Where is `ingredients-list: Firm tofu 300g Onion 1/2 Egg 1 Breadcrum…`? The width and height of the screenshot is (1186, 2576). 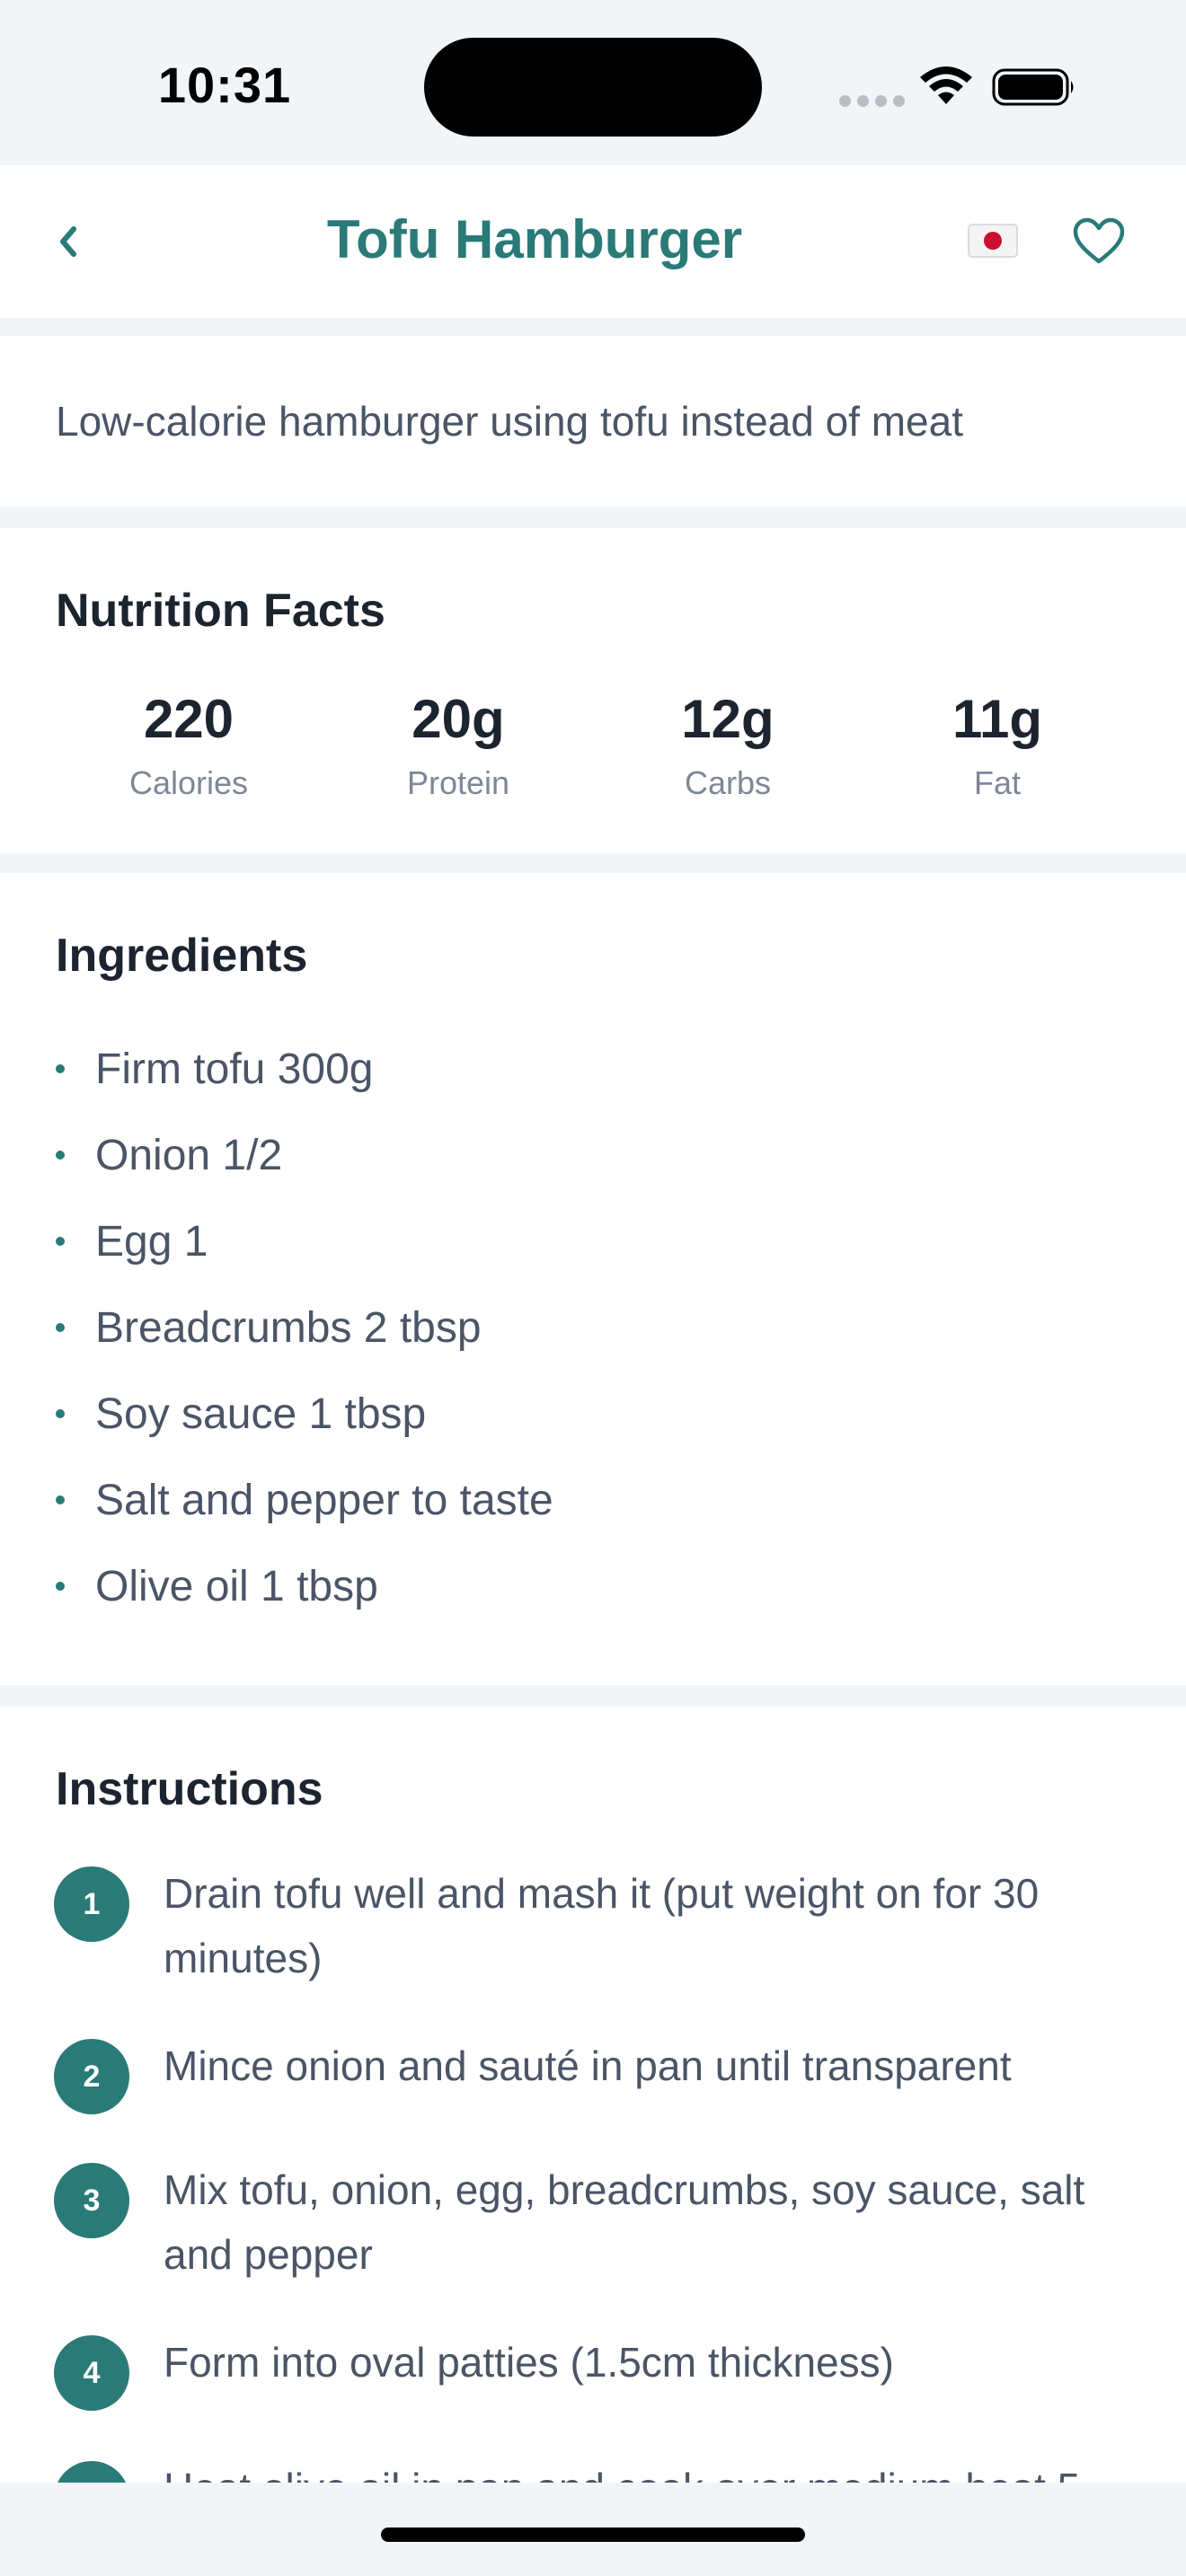
ingredients-list: Firm tofu 300g Onion 1/2 Egg 1 Breadcrum… is located at coordinates (304, 1327).